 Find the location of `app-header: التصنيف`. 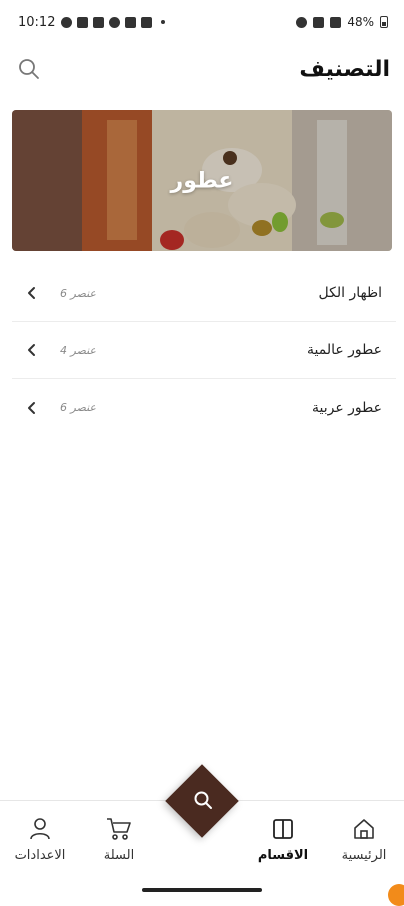

app-header: التصنيف is located at coordinates (202, 69).